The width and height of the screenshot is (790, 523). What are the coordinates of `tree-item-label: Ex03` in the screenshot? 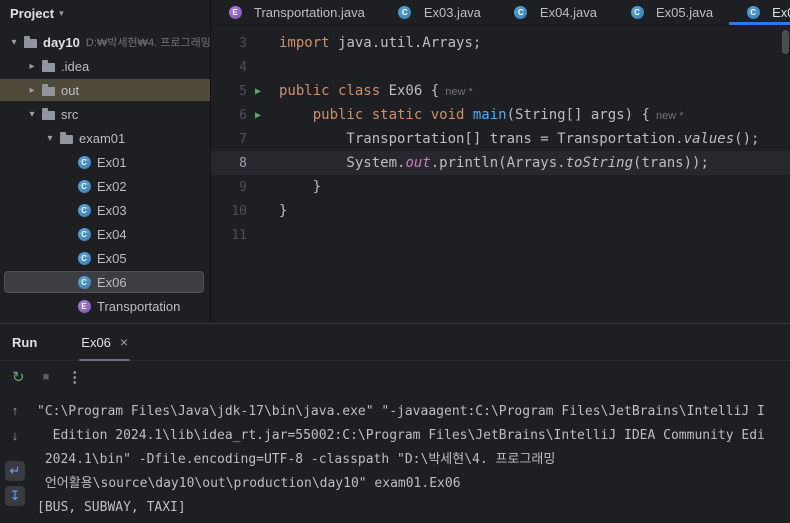 It's located at (112, 210).